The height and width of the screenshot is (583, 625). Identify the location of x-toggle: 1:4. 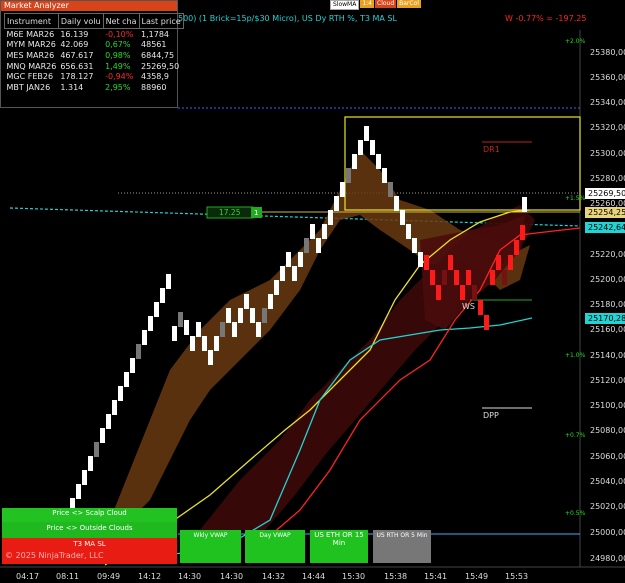
(367, 4).